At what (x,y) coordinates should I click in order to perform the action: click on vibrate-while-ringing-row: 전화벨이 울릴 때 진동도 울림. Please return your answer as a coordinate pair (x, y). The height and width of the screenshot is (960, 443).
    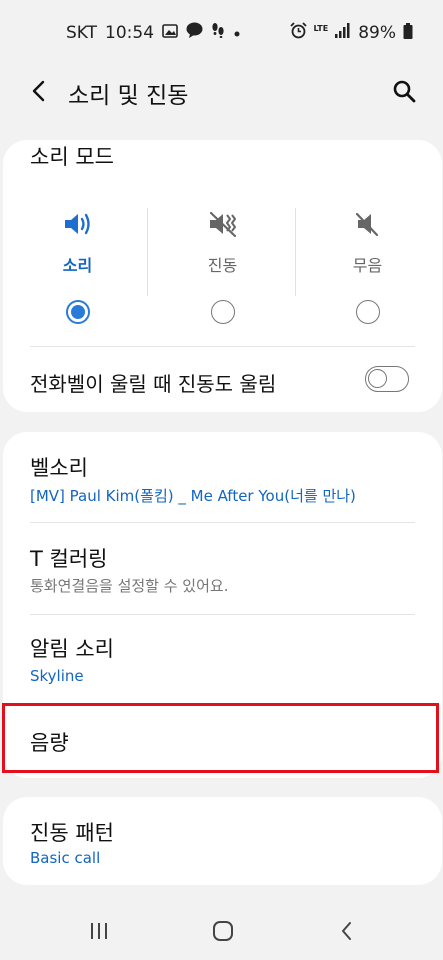
    Looking at the image, I should click on (222, 379).